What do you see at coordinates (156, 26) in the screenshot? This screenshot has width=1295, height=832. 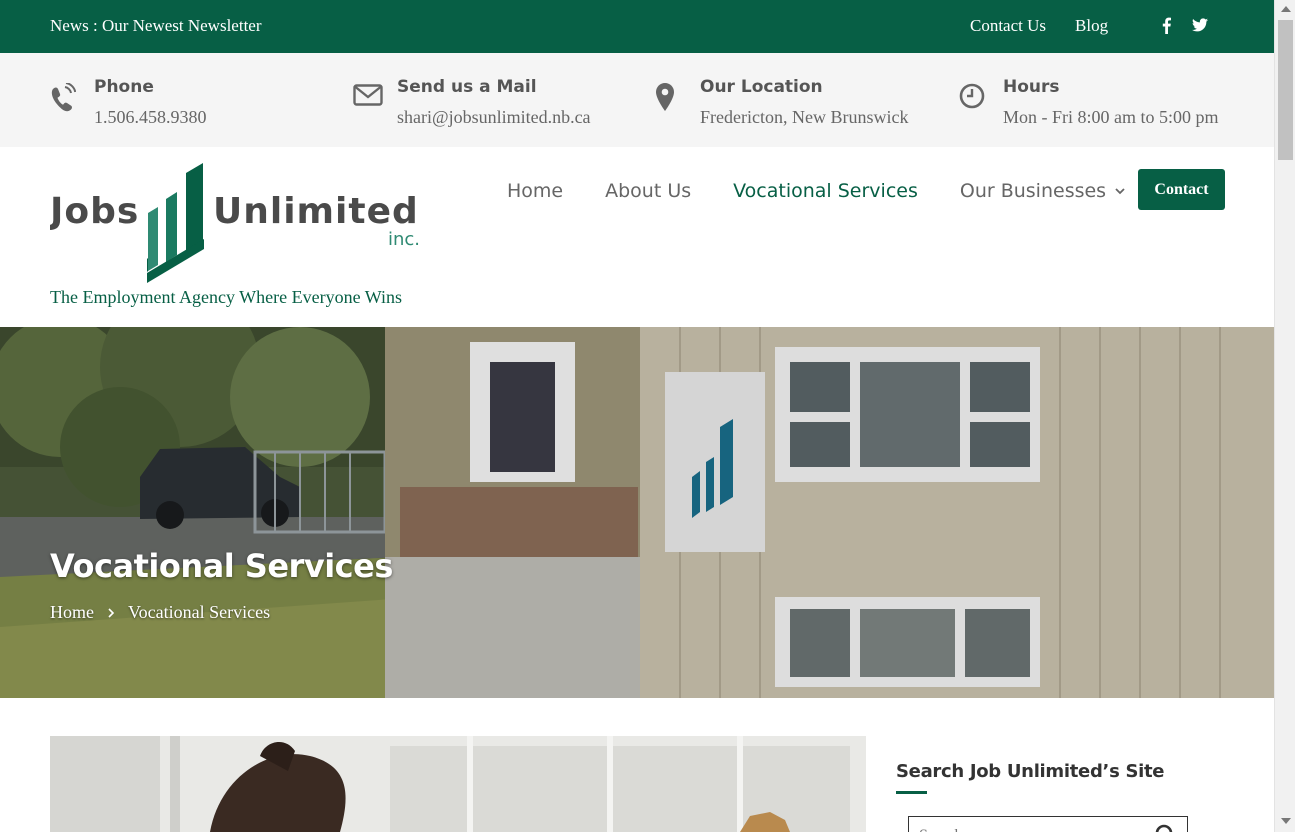 I see `news-link: News : Our Newest Newsletter` at bounding box center [156, 26].